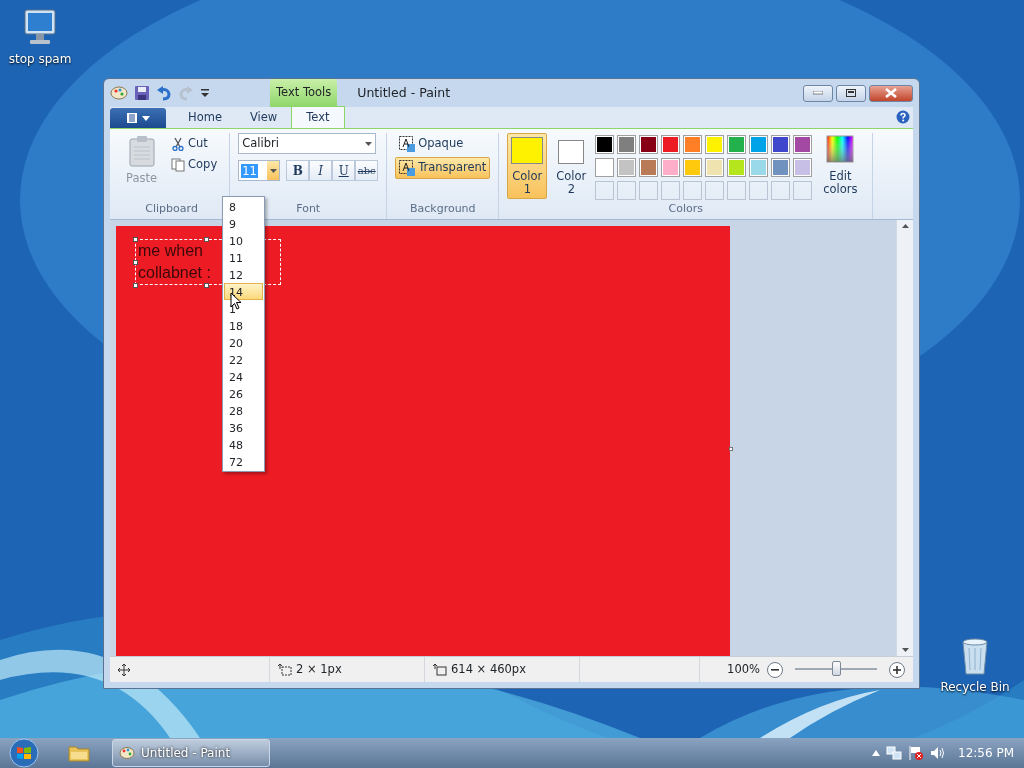  Describe the element at coordinates (840, 167) in the screenshot. I see `edit-colors-button: Edit colors` at that location.